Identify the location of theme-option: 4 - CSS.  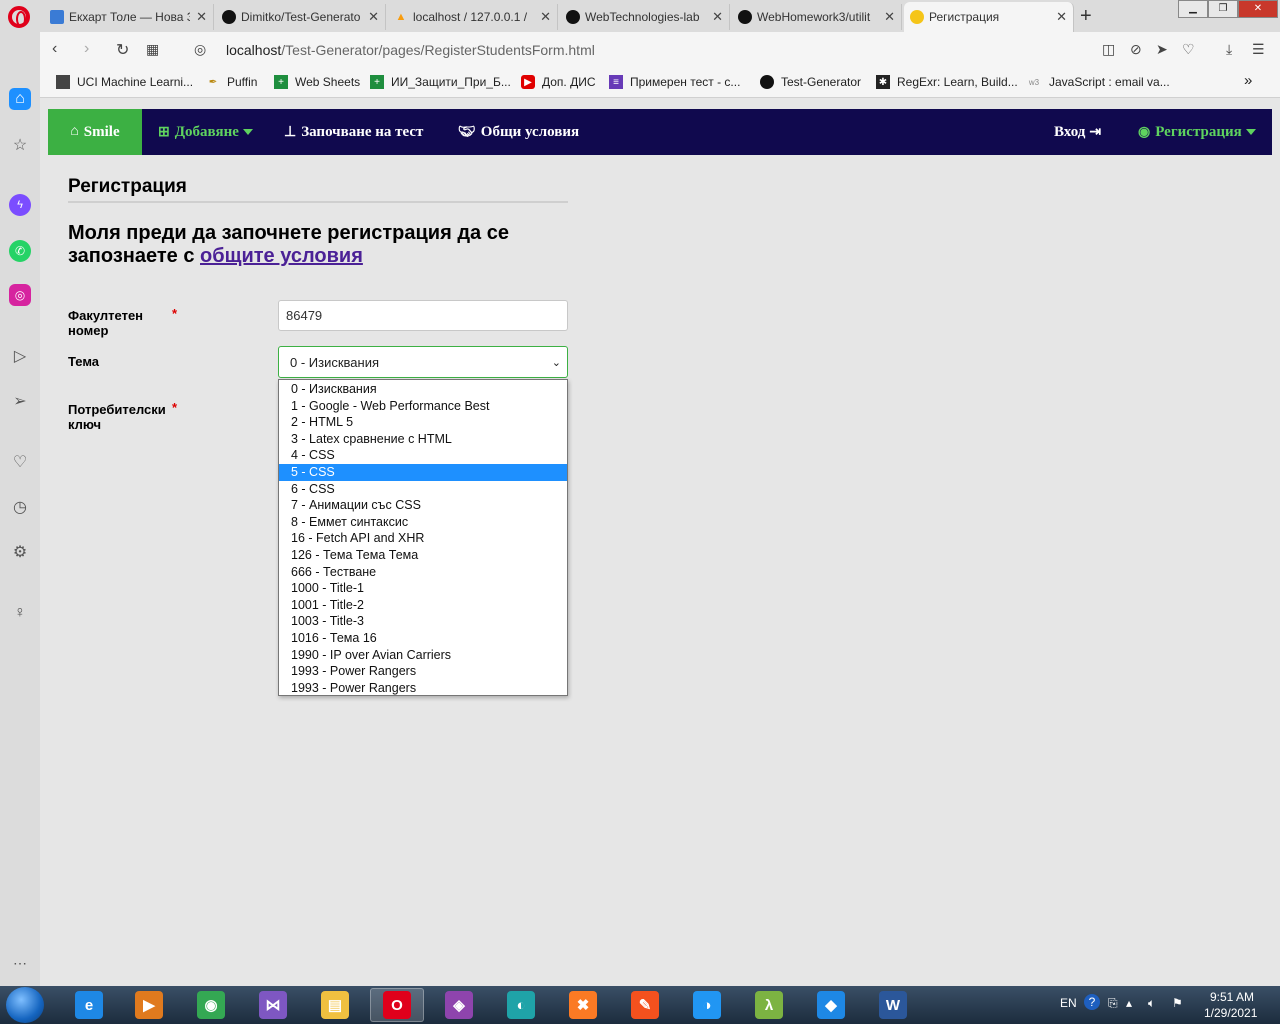
(423, 455).